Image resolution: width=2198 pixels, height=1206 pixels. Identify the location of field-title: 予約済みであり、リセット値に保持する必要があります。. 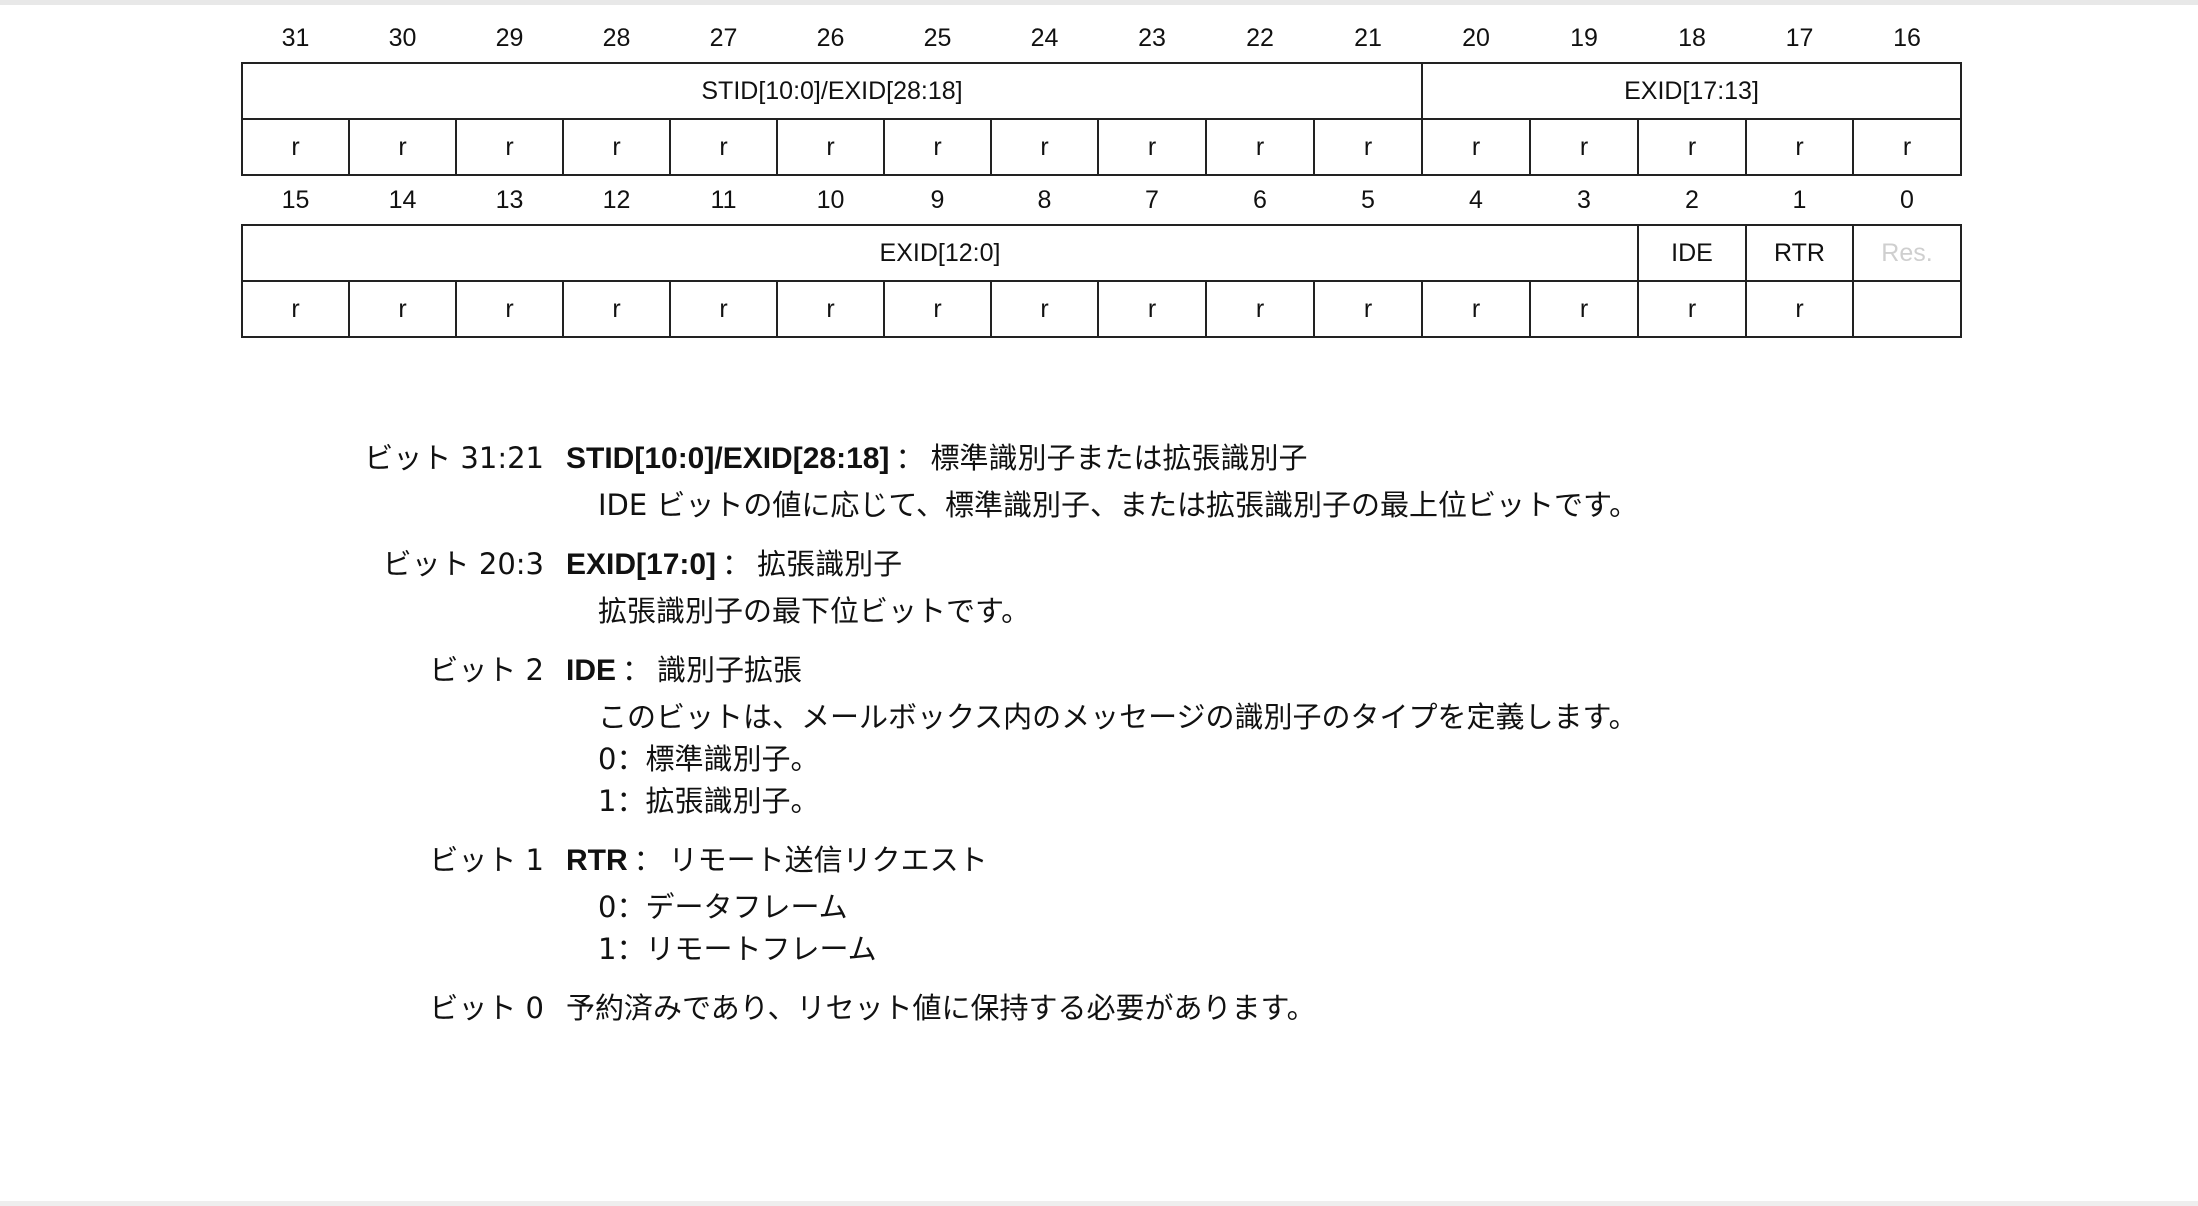
(941, 1008).